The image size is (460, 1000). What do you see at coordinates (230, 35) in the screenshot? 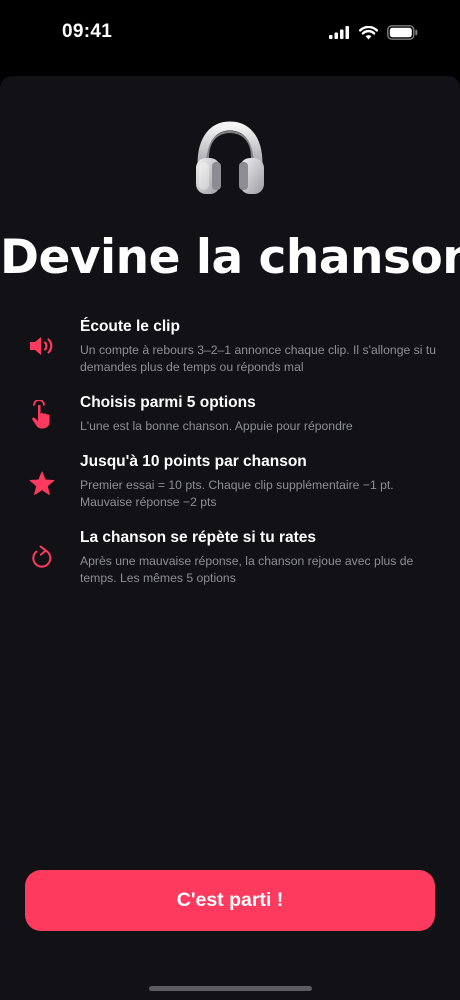
I see `status-bar: 09:41` at bounding box center [230, 35].